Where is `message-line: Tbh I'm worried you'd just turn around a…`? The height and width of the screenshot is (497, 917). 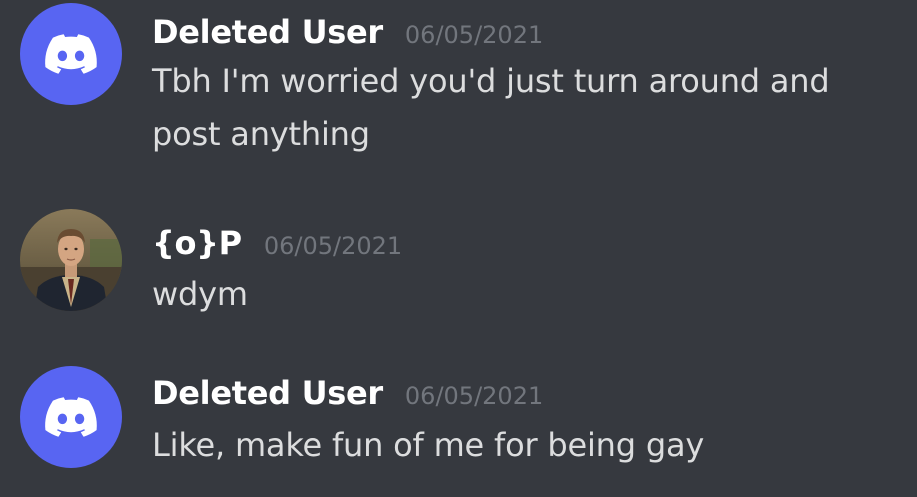 message-line: Tbh I'm worried you'd just turn around a… is located at coordinates (491, 81).